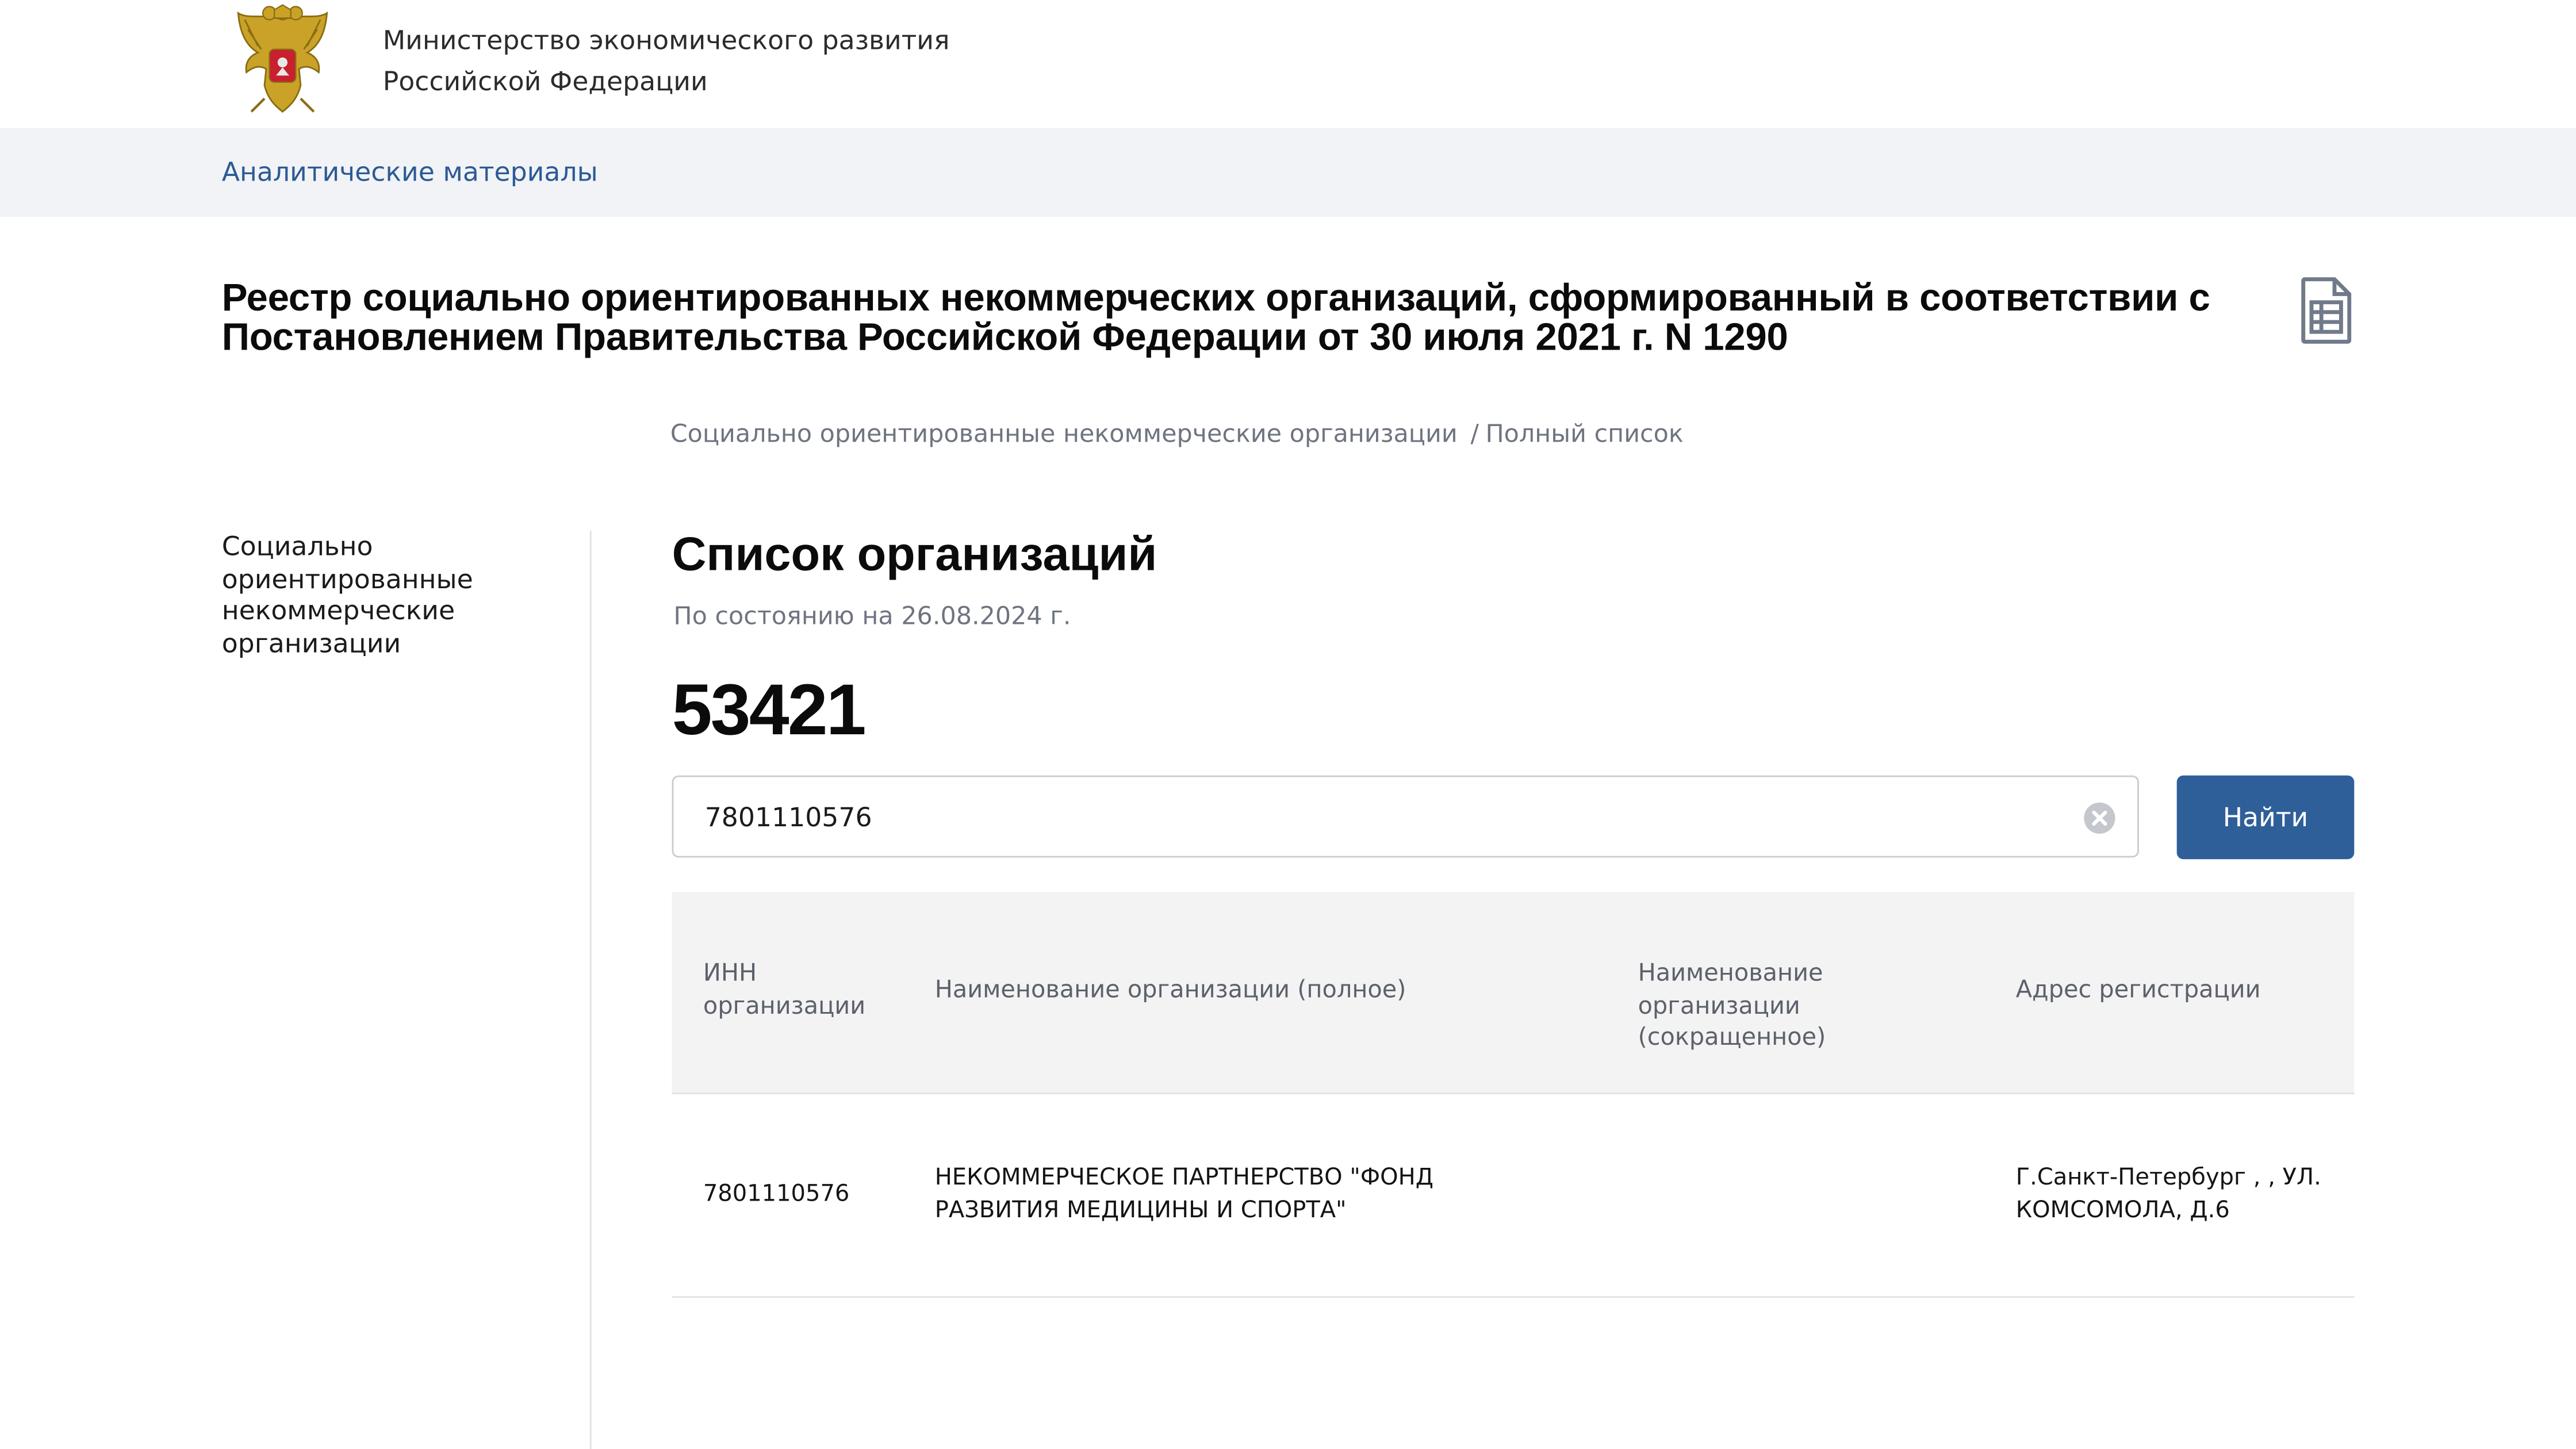 The height and width of the screenshot is (1449, 2576). I want to click on list-title: Список организаций, so click(914, 555).